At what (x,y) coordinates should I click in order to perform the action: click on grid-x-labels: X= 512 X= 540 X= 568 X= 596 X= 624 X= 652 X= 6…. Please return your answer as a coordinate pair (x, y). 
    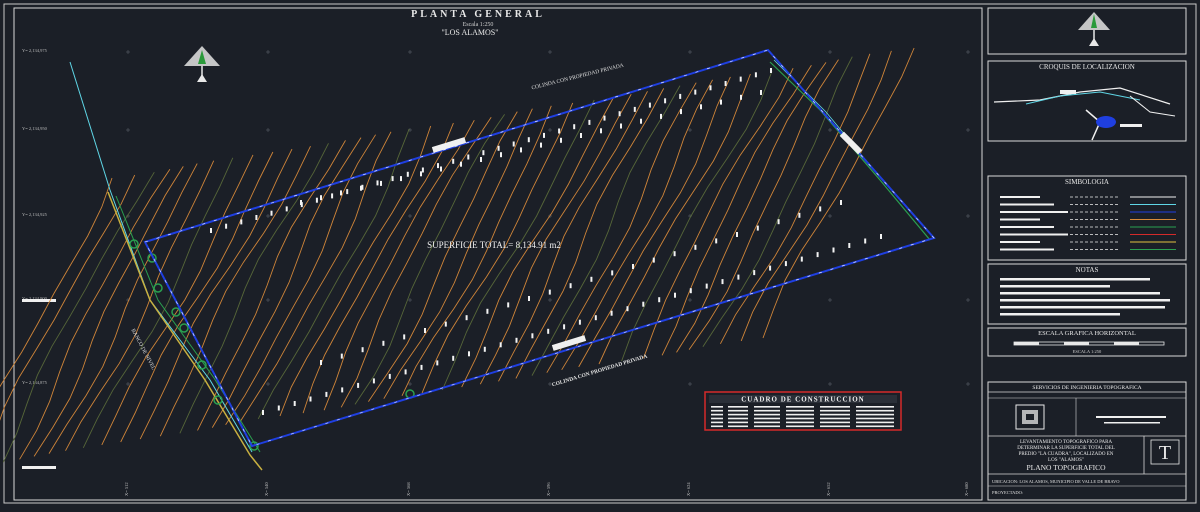
    Looking at the image, I should click on (546, 489).